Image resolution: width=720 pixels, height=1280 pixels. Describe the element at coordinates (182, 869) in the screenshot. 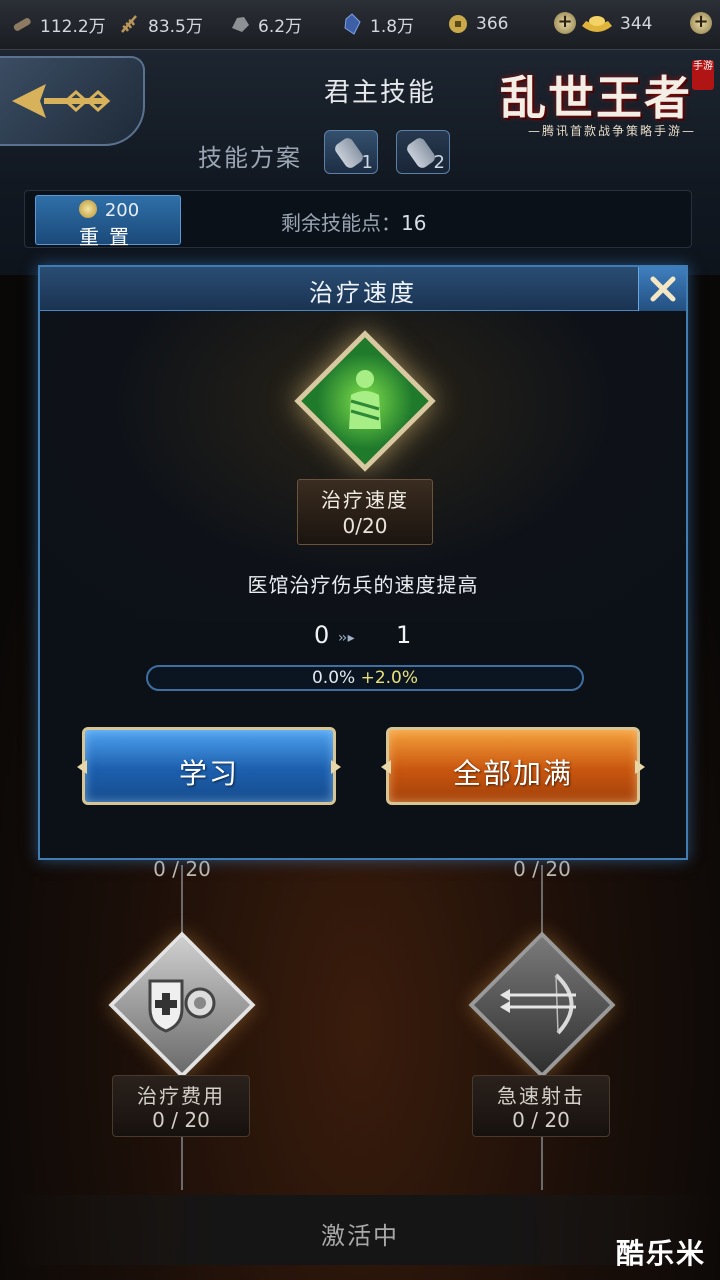

I see `partial-node-level-left: 0 / 20` at that location.